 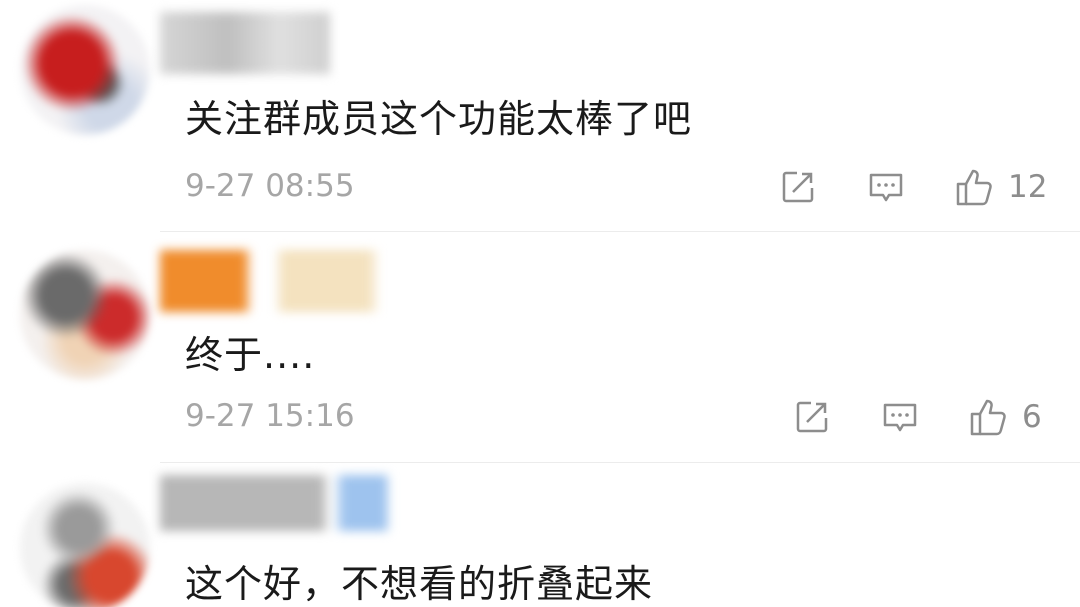 What do you see at coordinates (419, 584) in the screenshot?
I see `comment-text: 这个好，不想看的折叠起来` at bounding box center [419, 584].